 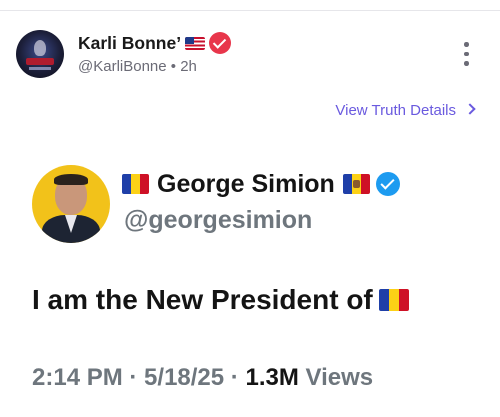 What do you see at coordinates (218, 220) in the screenshot?
I see `tweet-author-handle: @georgesimion` at bounding box center [218, 220].